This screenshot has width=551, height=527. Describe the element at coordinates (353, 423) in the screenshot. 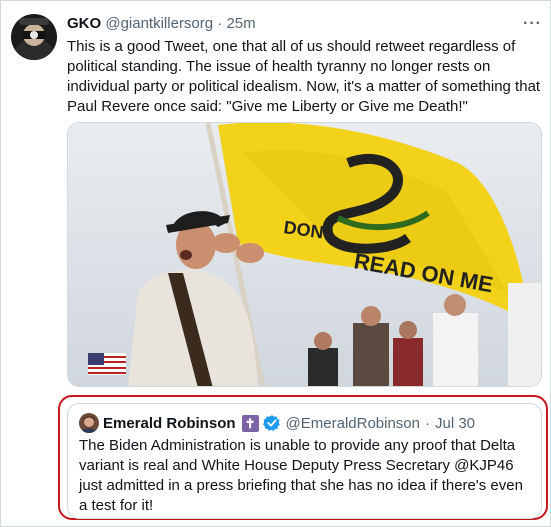

I see `quoted-author-handle: @EmeraldRobinson` at that location.